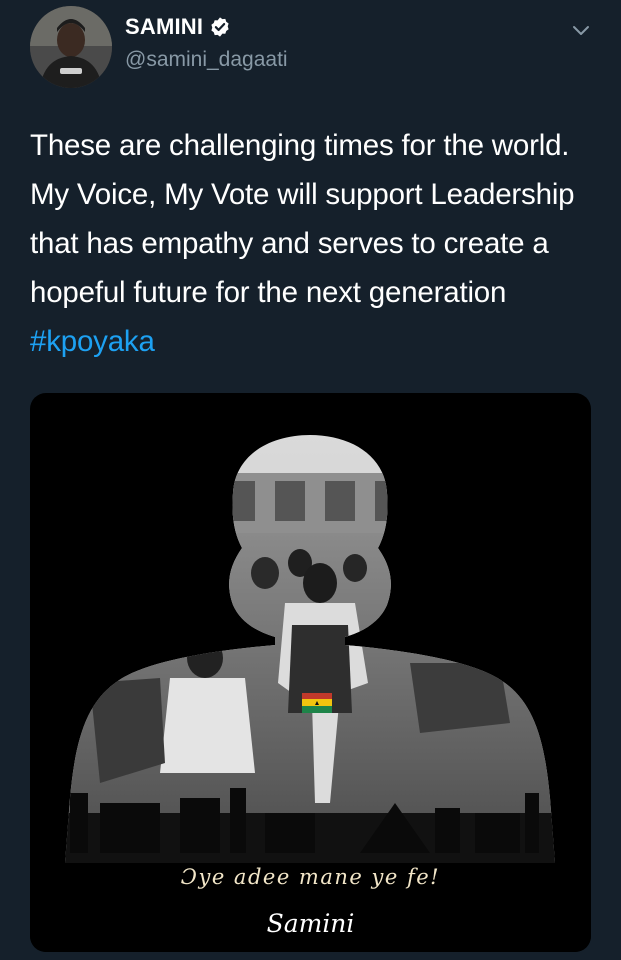  I want to click on author-name-row: SAMINI, so click(178, 27).